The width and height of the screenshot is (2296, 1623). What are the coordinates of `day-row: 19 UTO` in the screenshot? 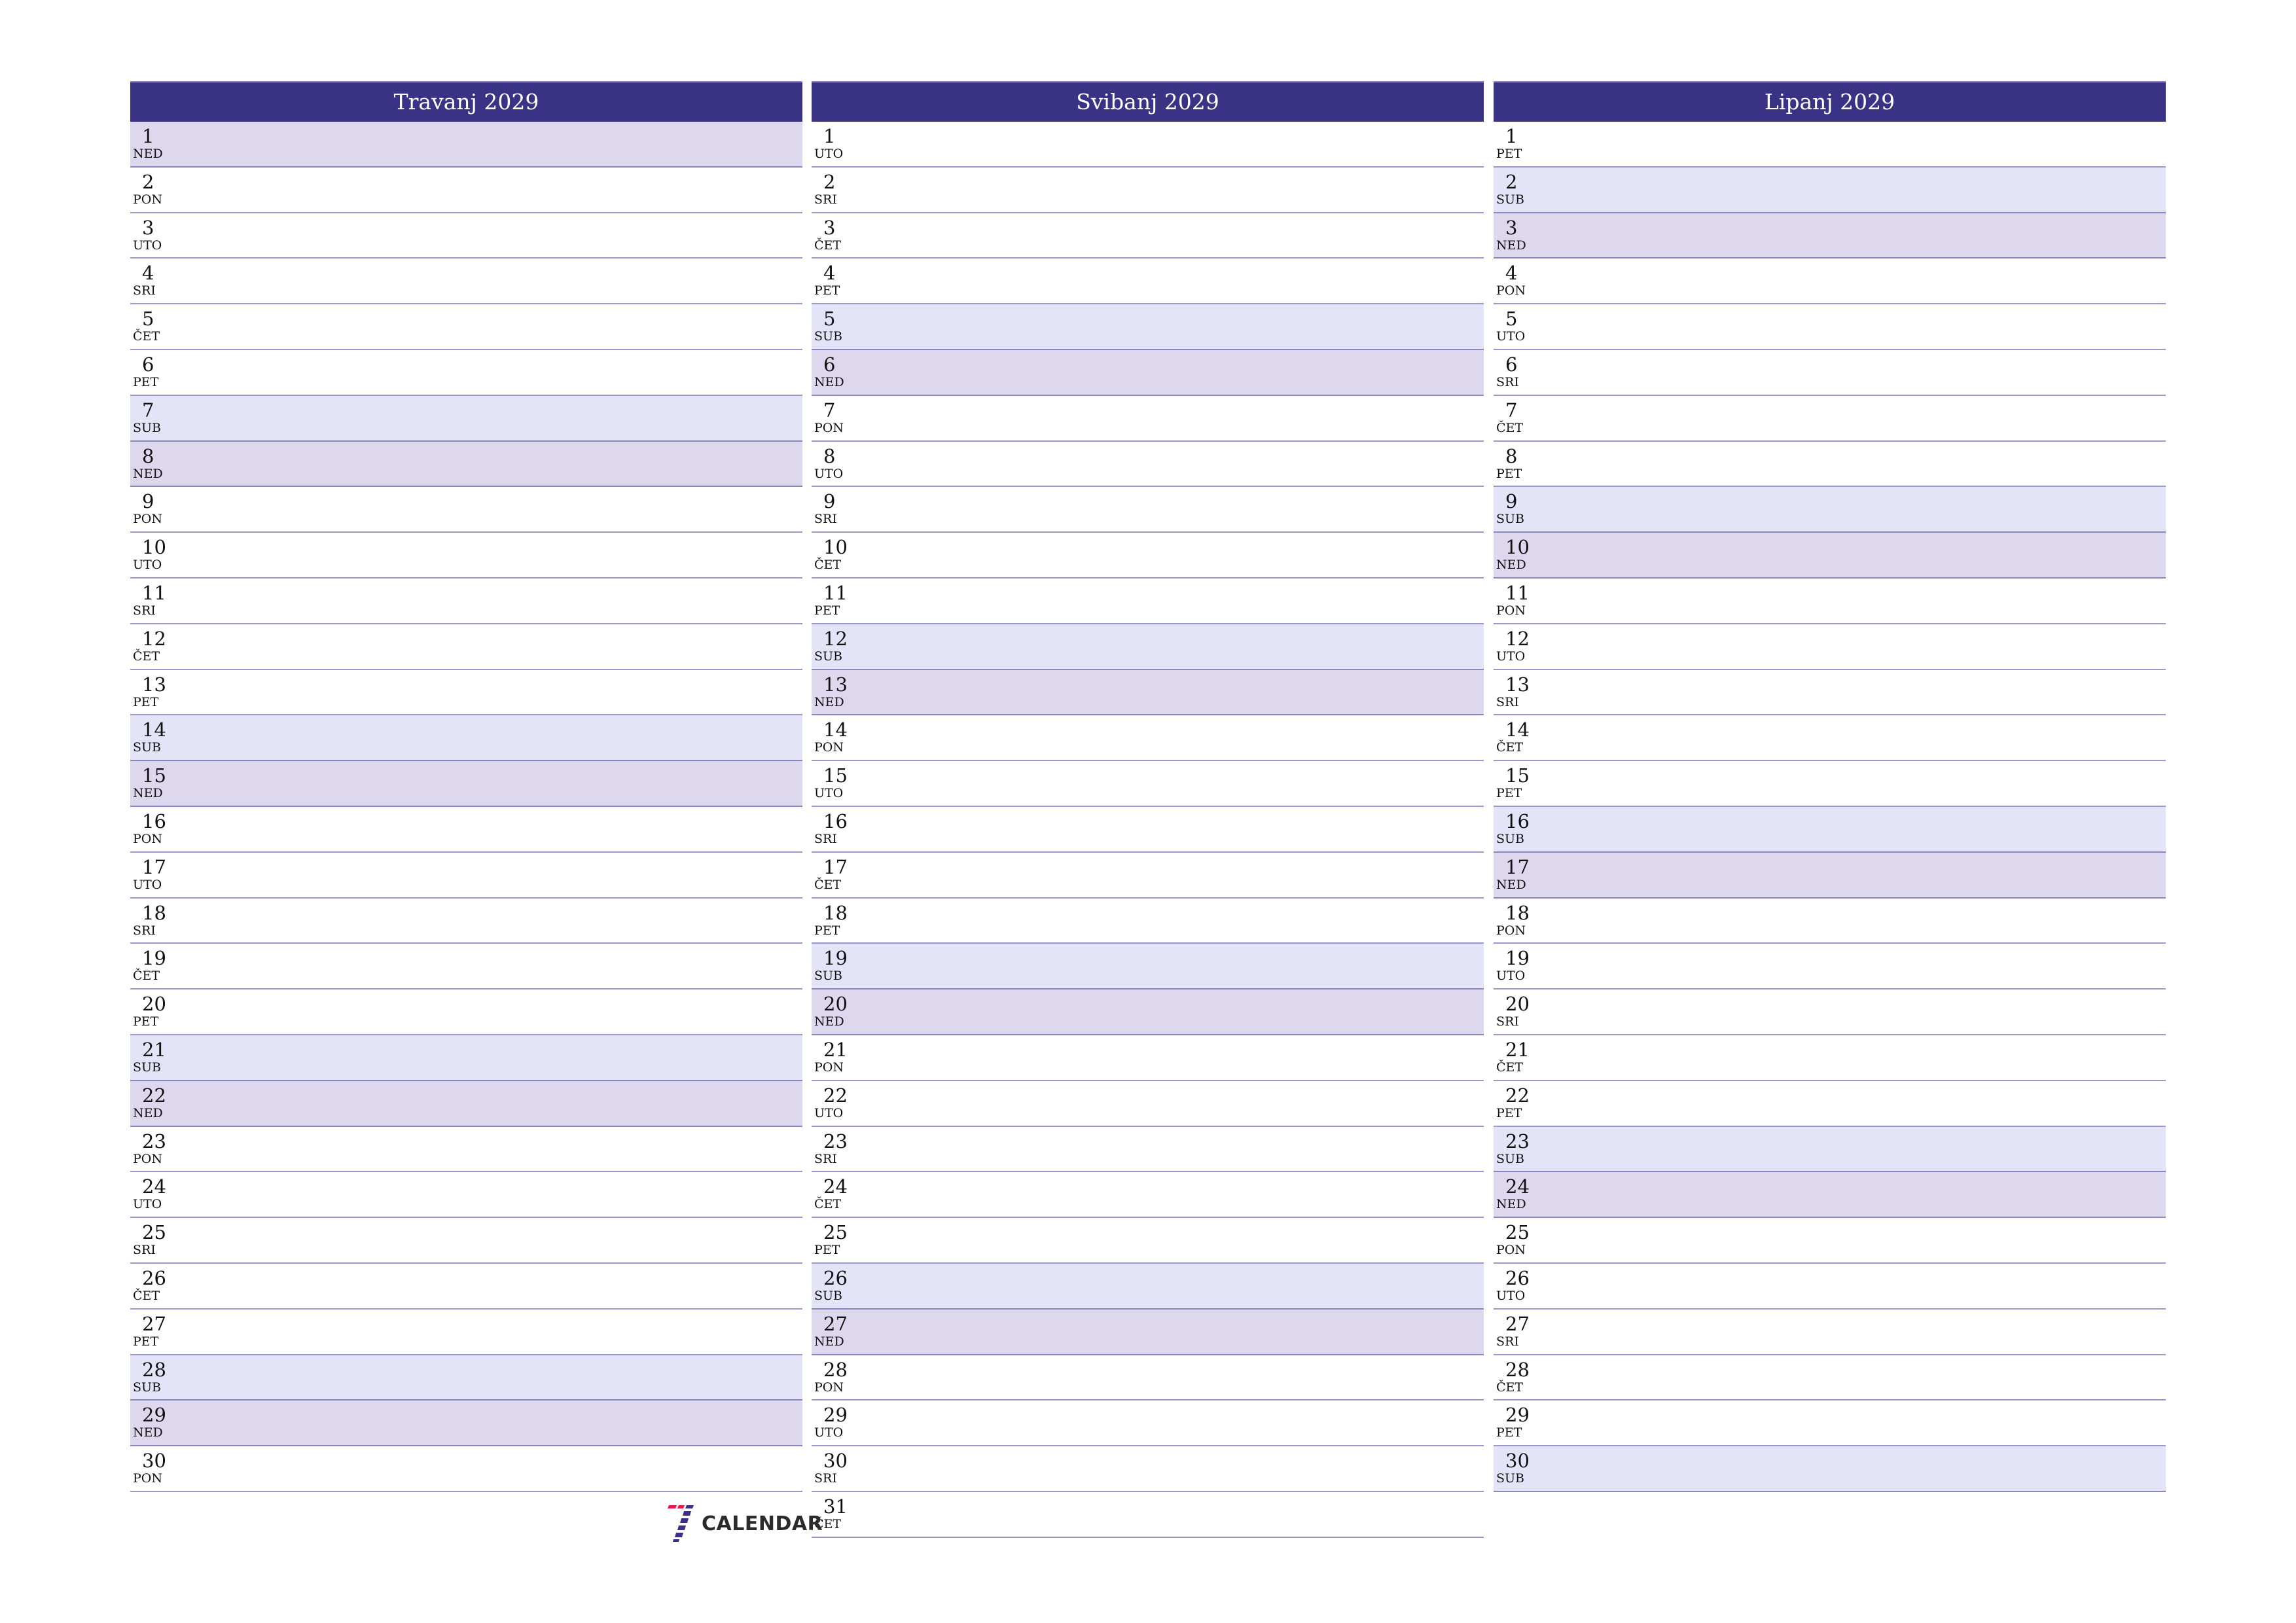 It's located at (1830, 967).